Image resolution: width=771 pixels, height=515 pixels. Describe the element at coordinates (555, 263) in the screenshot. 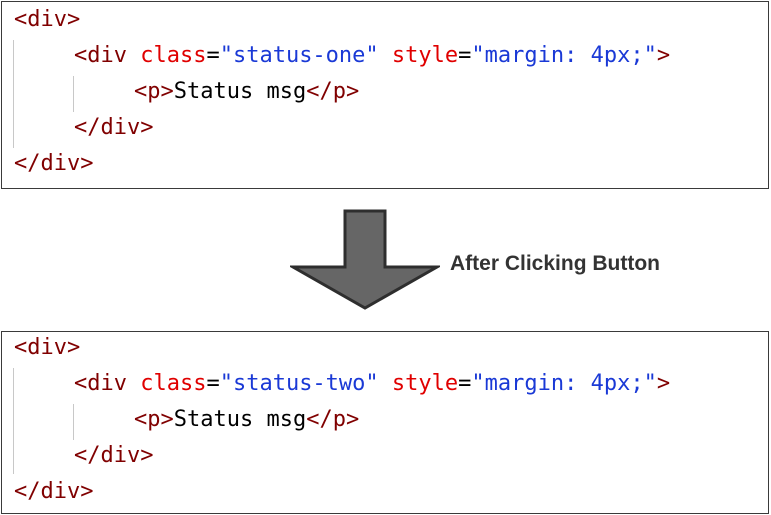

I see `transition-label: After Clicking Button` at that location.